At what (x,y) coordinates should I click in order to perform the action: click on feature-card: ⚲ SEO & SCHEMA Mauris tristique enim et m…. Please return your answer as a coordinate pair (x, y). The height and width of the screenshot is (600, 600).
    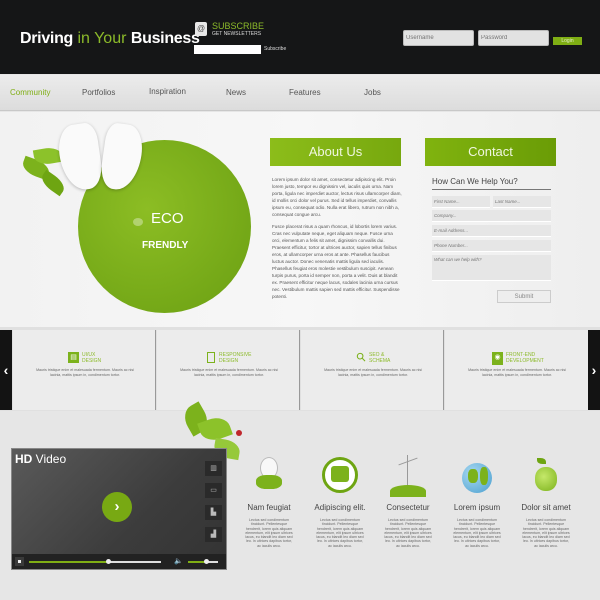
    Looking at the image, I should click on (372, 370).